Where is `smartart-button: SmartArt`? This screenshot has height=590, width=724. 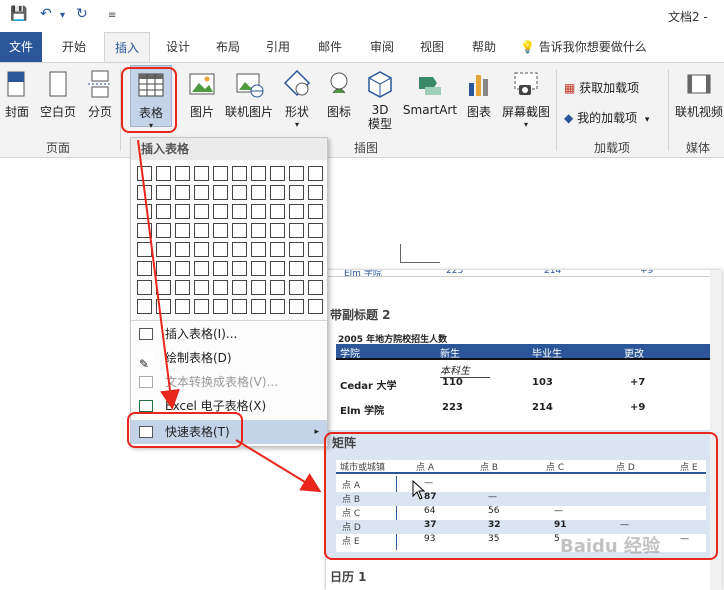
smartart-button: SmartArt is located at coordinates (430, 93).